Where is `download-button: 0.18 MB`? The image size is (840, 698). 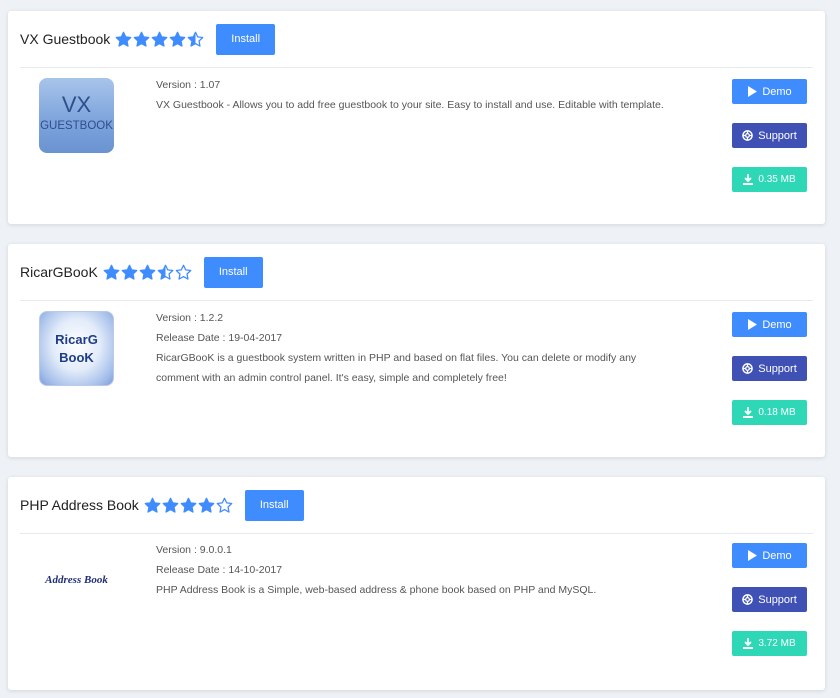 download-button: 0.18 MB is located at coordinates (769, 412).